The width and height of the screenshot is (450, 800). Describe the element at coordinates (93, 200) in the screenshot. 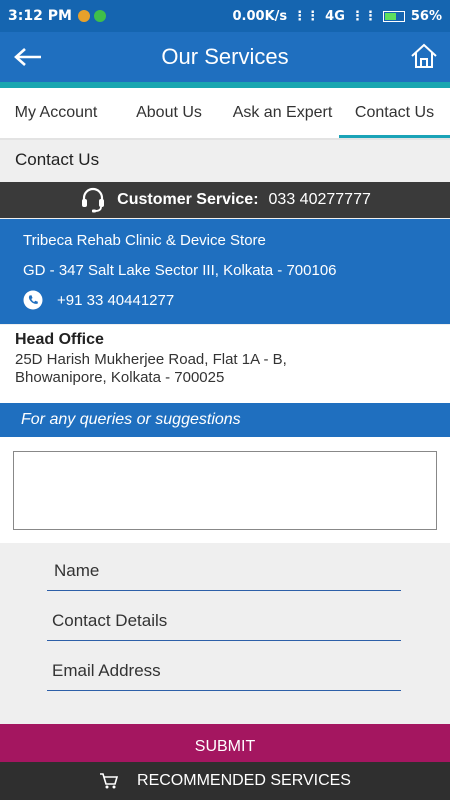

I see `headset-icon` at that location.